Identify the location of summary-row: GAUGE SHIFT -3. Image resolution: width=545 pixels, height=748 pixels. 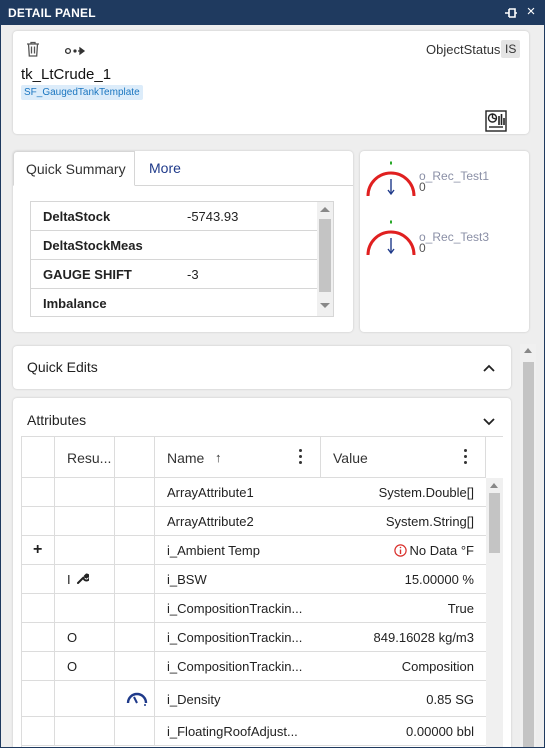
(174, 274).